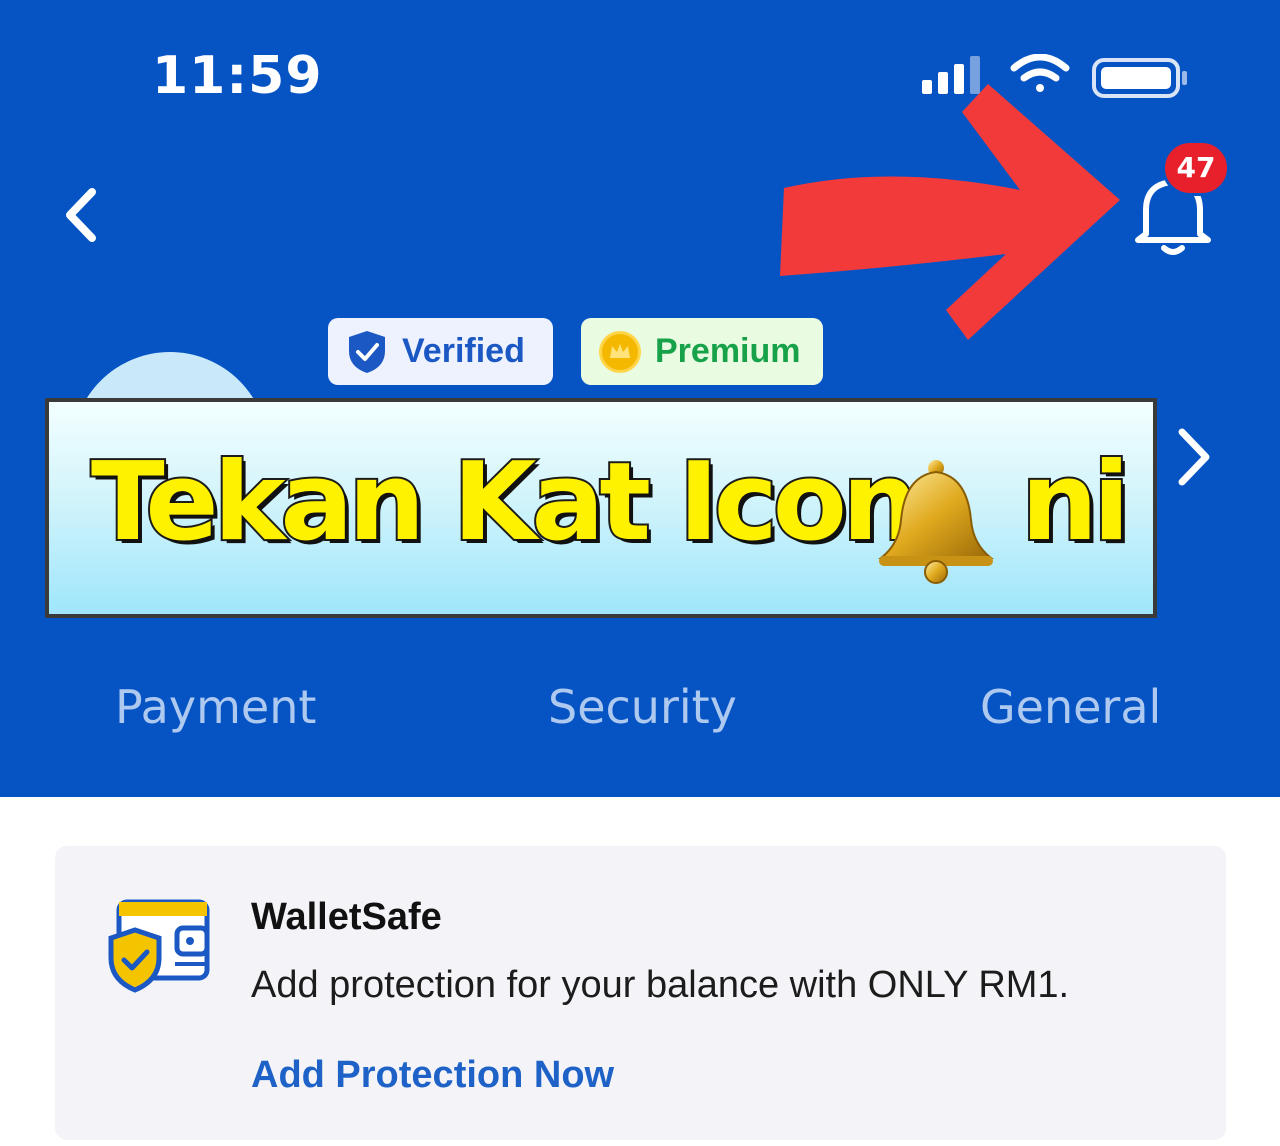 The width and height of the screenshot is (1280, 1146). I want to click on chevron-right-icon, so click(1194, 457).